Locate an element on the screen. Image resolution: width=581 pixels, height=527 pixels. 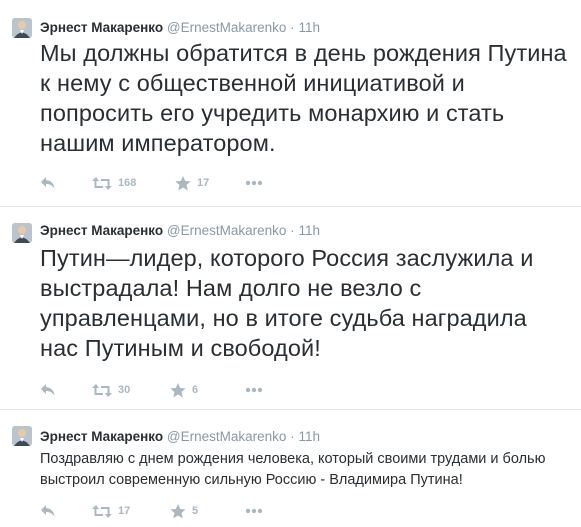
retweet-count: 168 is located at coordinates (127, 183).